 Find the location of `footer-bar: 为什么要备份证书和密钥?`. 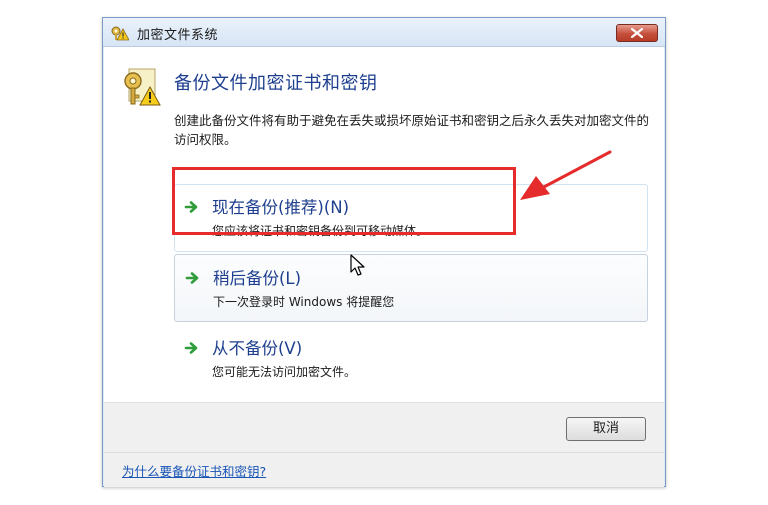

footer-bar: 为什么要备份证书和密钥? is located at coordinates (384, 469).